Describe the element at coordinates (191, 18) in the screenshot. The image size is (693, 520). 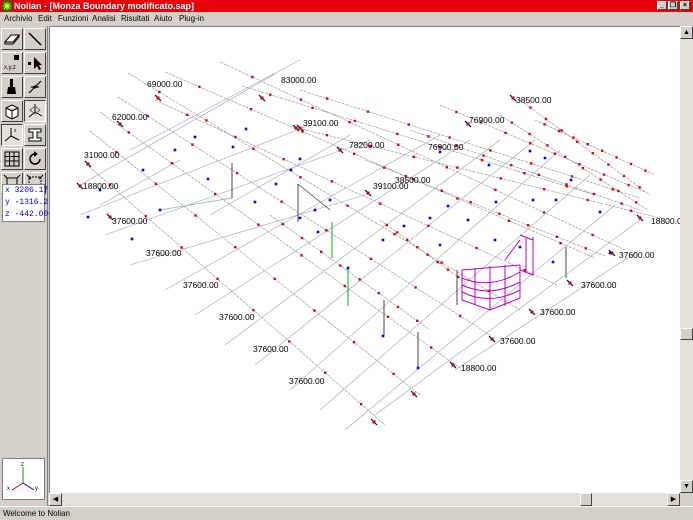
I see `menu-plugin: Plug-in` at that location.